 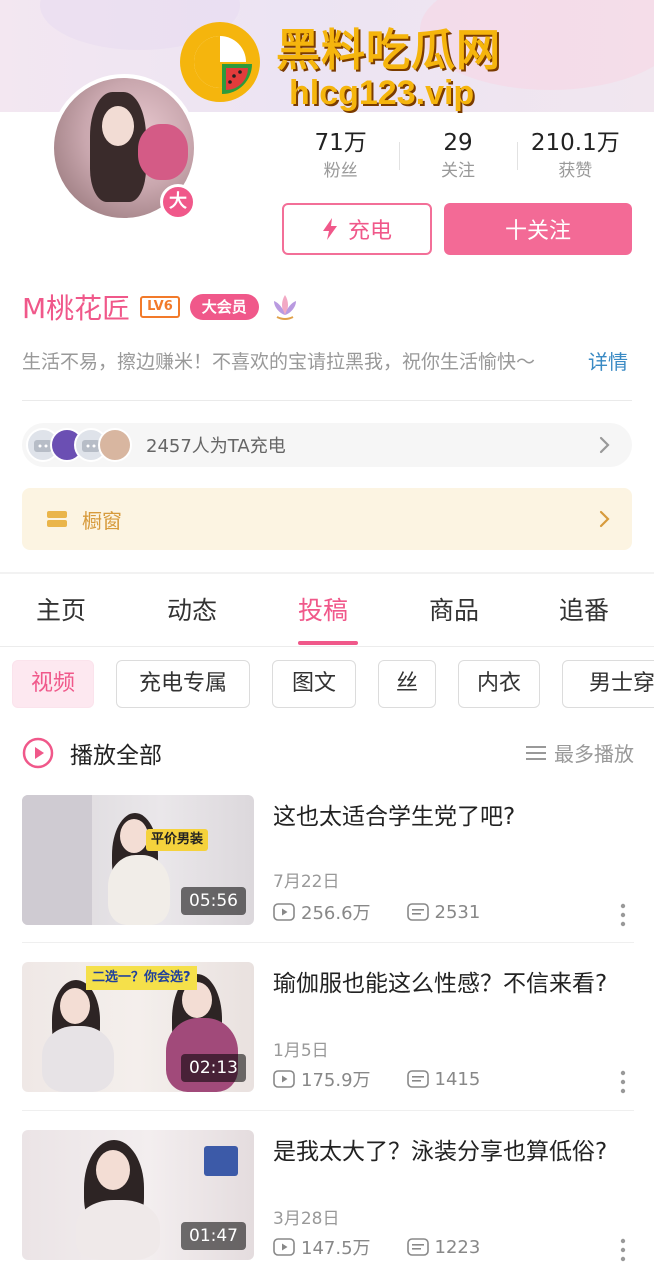 I want to click on profile-stats: 71万 粉丝 29 关注 210.1万 获赞, so click(x=458, y=158).